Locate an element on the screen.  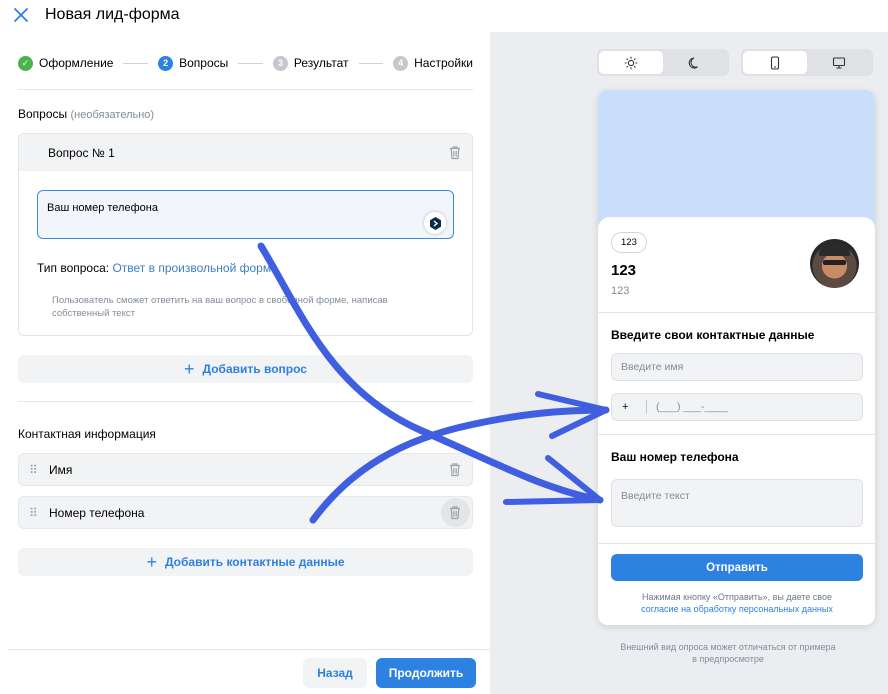
add-contact-label: Добавить контактные данные is located at coordinates (254, 562).